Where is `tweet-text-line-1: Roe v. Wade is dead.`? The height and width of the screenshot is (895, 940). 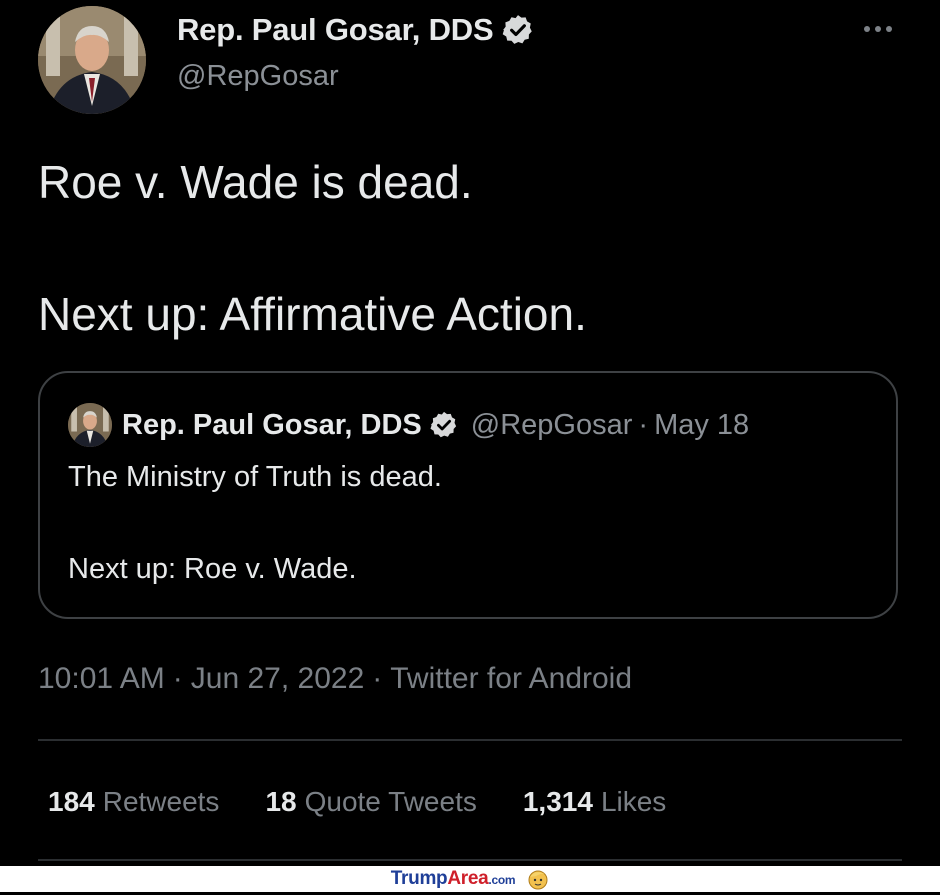 tweet-text-line-1: Roe v. Wade is dead. is located at coordinates (255, 182).